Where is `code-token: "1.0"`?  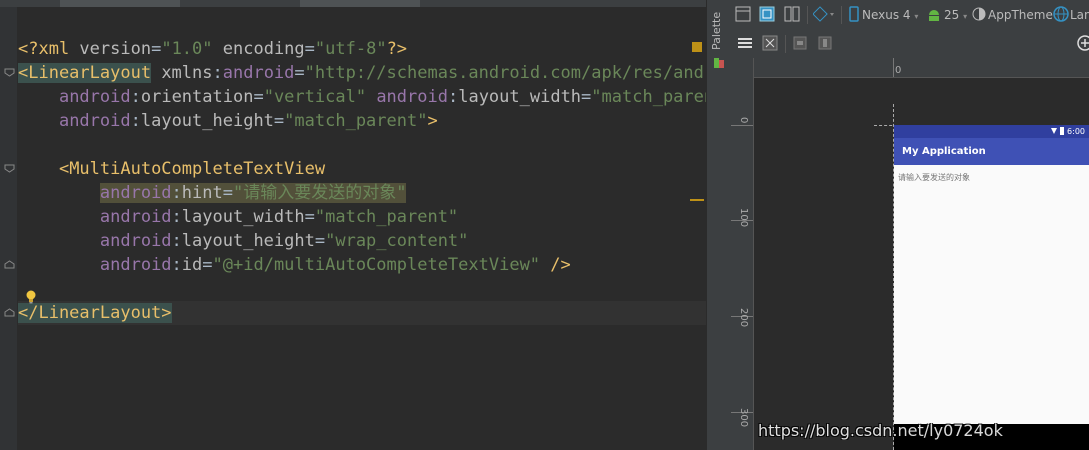 code-token: "1.0" is located at coordinates (187, 49).